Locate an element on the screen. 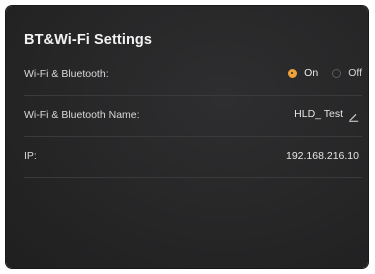 Image resolution: width=375 pixels, height=274 pixels. edit-name-button: HLD_ Test is located at coordinates (326, 115).